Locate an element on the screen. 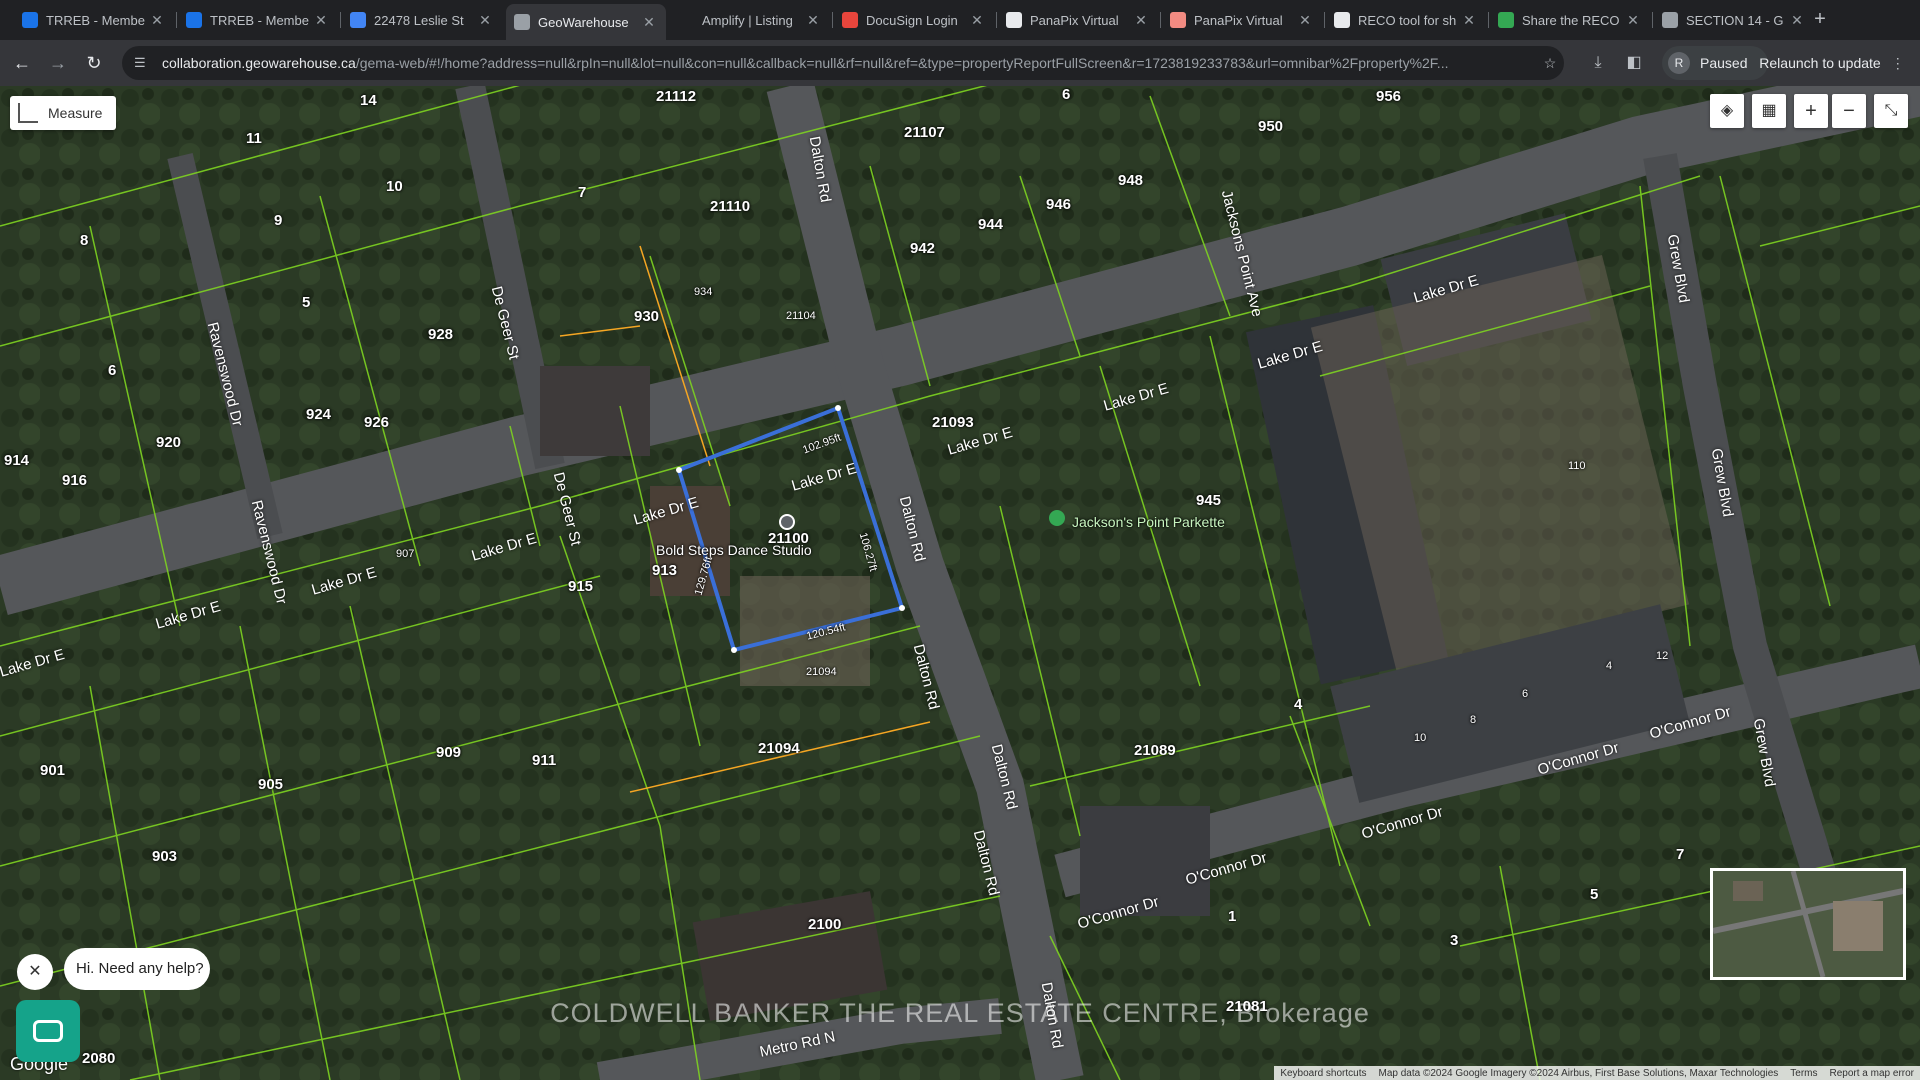  profile-paused-button: R Paused is located at coordinates (1715, 63).